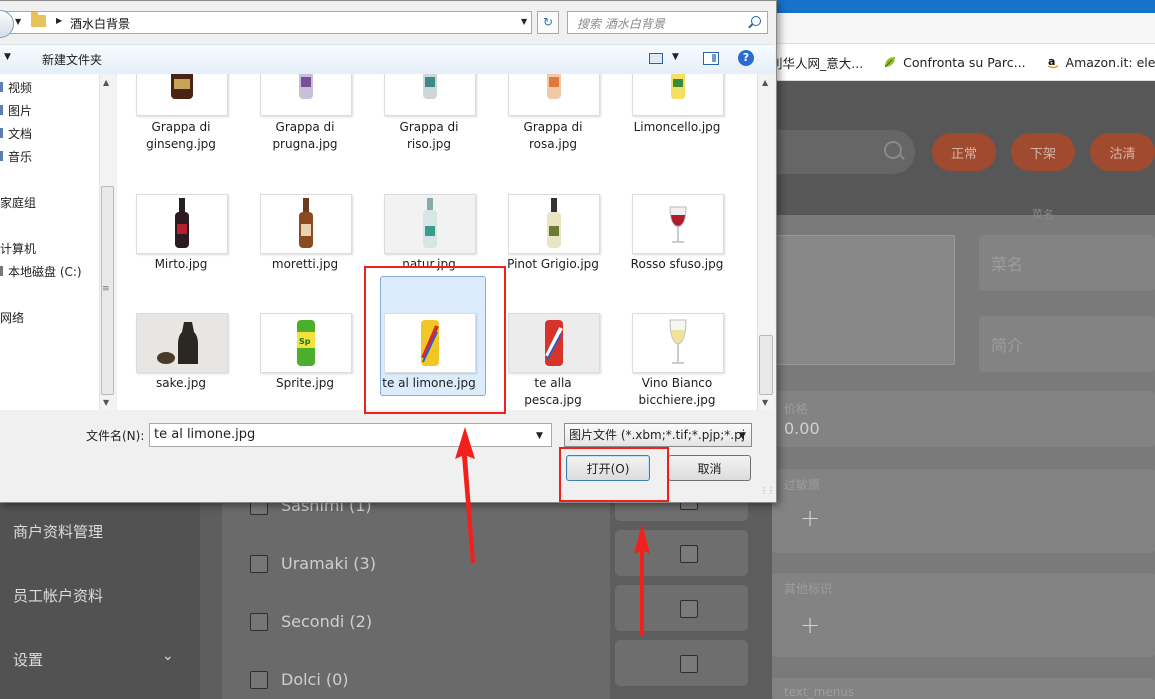 The image size is (1155, 699). Describe the element at coordinates (106, 289) in the screenshot. I see `grip-icon: ≡` at that location.